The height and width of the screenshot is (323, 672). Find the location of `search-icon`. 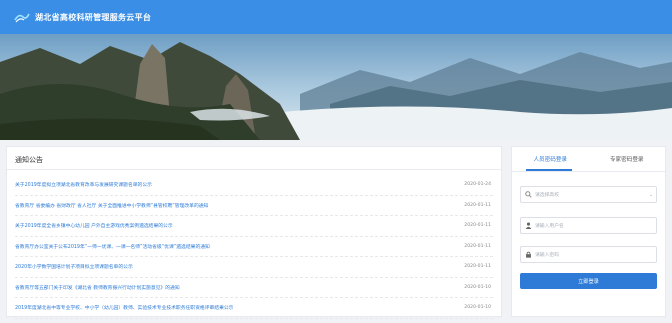

search-icon is located at coordinates (528, 194).